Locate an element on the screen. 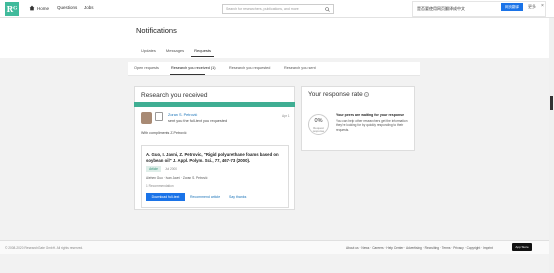  nav-jobs-label: Jobs is located at coordinates (89, 7).